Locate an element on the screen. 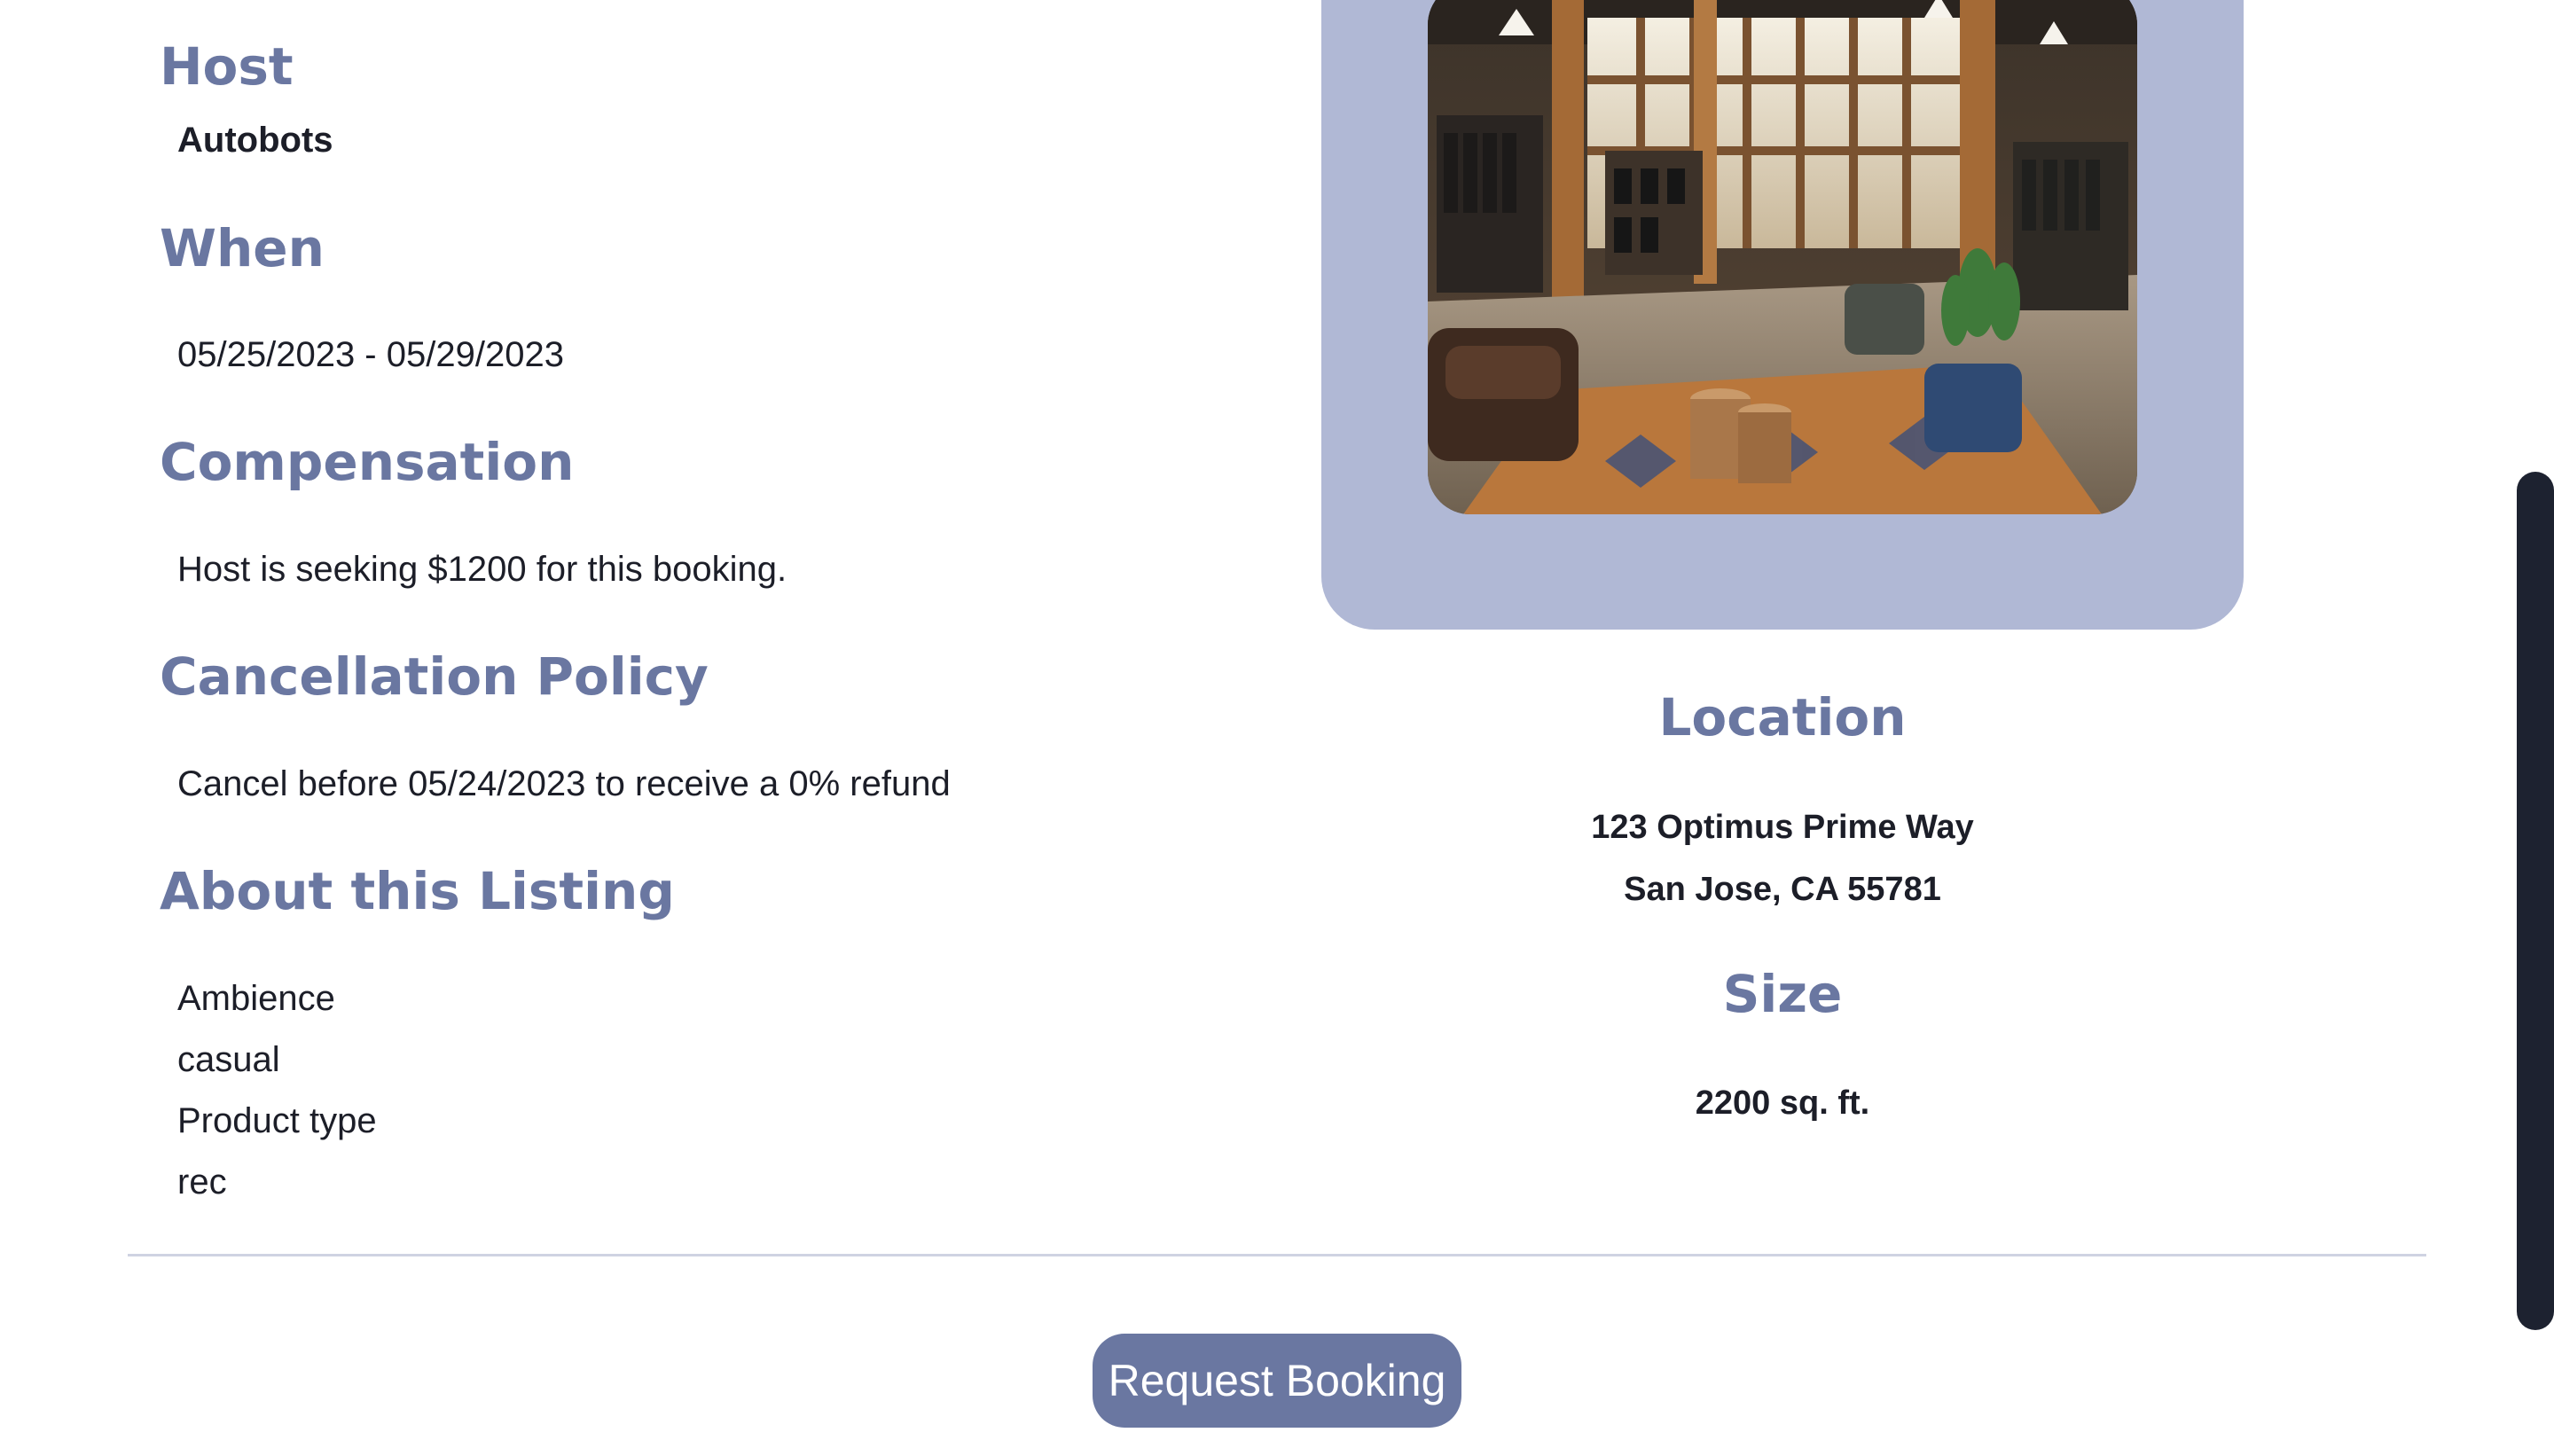  address-line-2-wrap: San Jose, CA 55781 is located at coordinates (1782, 889).